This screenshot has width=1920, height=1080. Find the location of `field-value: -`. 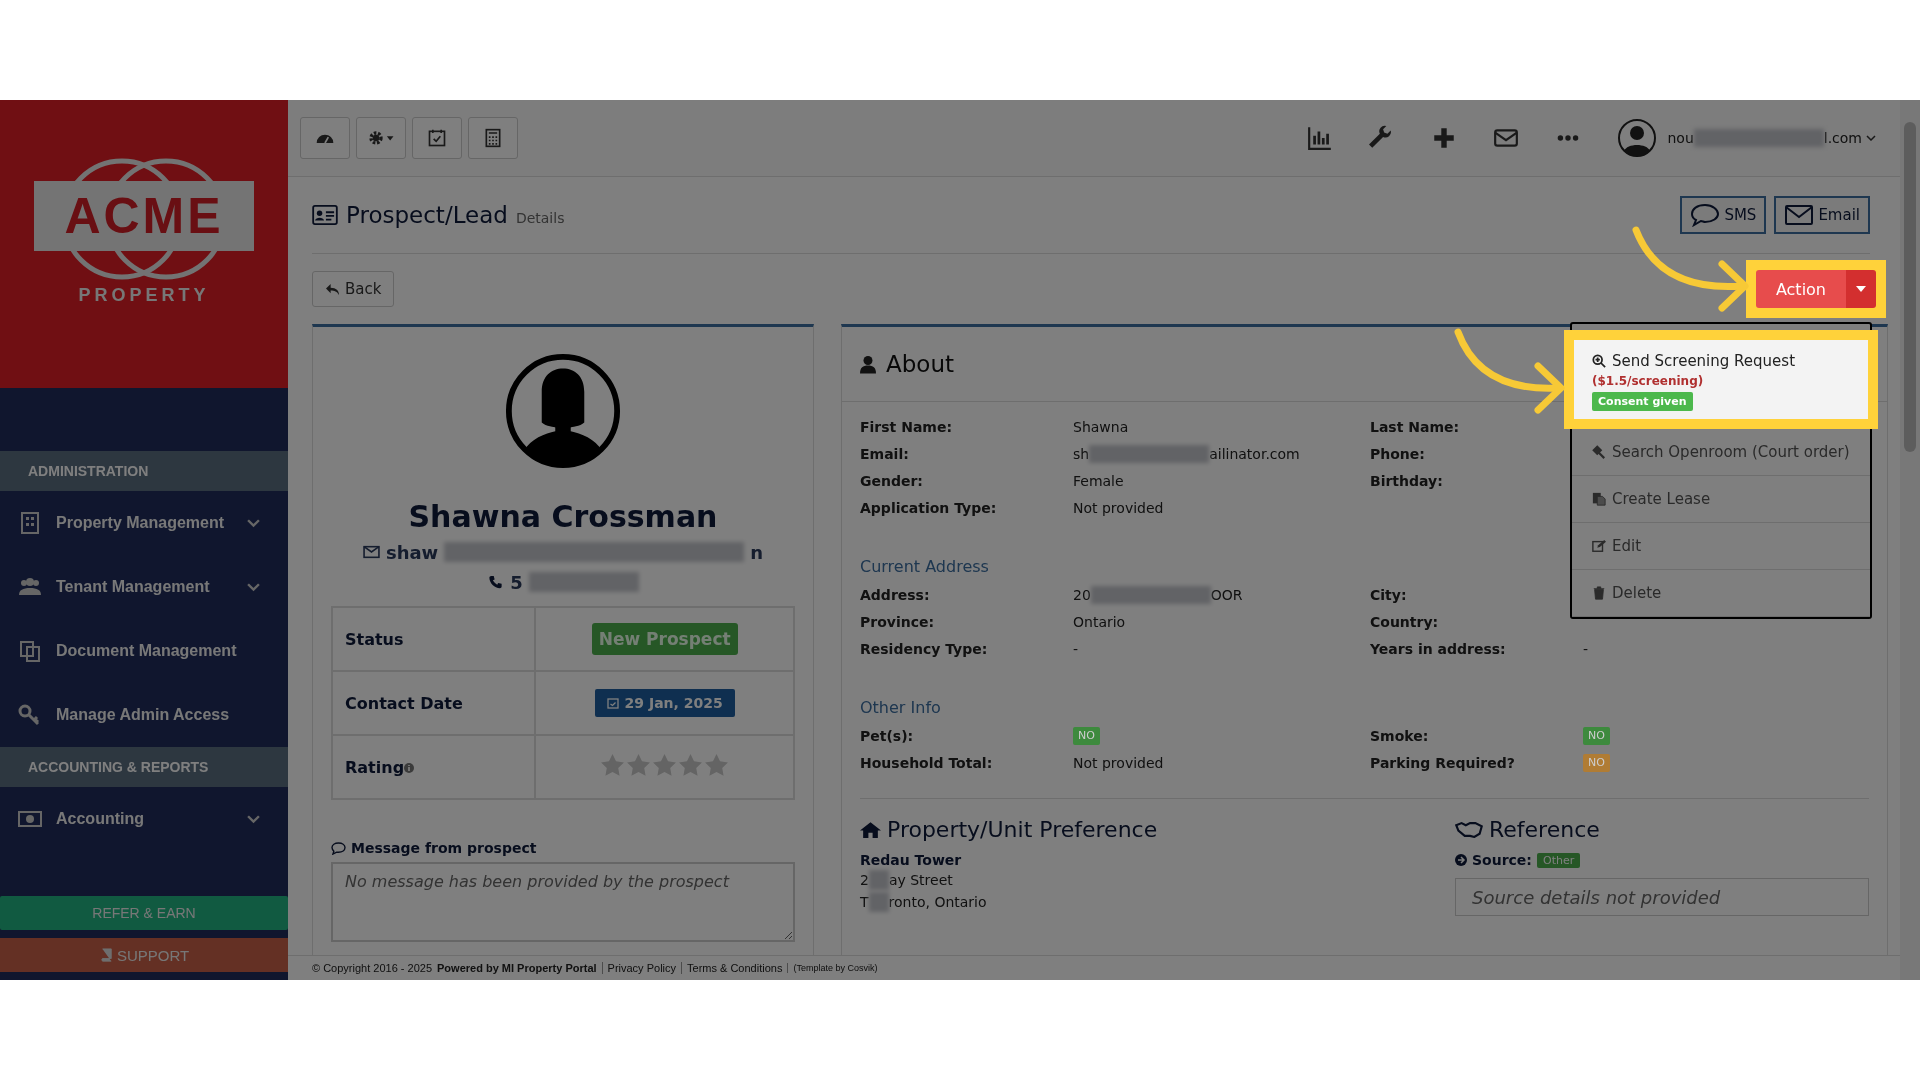

field-value: - is located at coordinates (1586, 649).